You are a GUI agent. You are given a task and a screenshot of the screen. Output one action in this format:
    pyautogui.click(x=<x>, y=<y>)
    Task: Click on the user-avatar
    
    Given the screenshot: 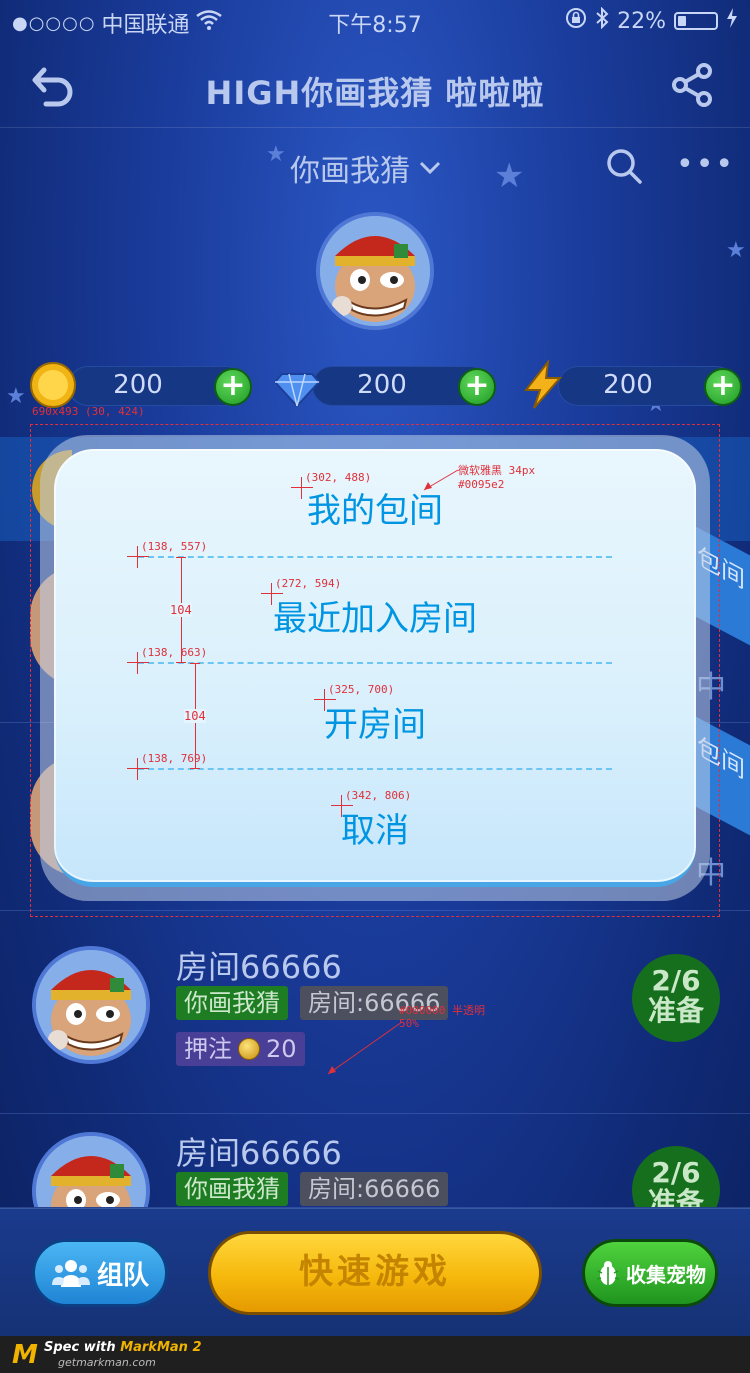 What is the action you would take?
    pyautogui.click(x=375, y=271)
    